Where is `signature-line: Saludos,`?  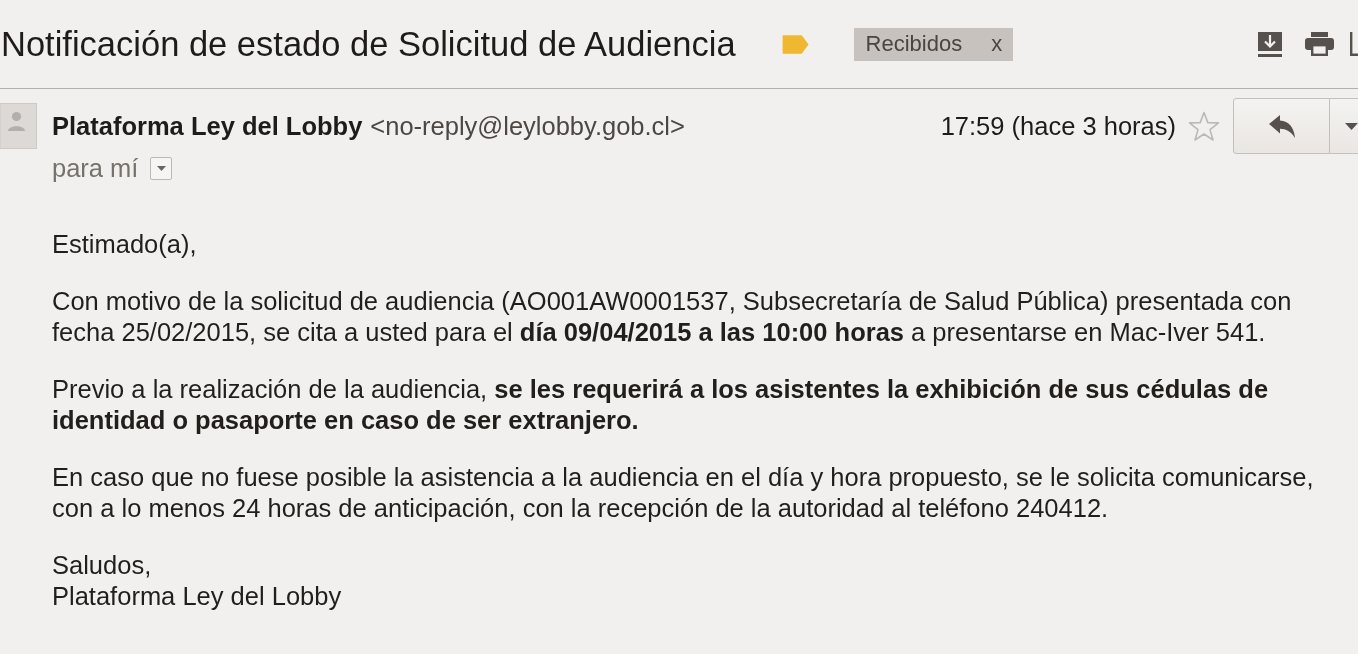 signature-line: Saludos, is located at coordinates (102, 565).